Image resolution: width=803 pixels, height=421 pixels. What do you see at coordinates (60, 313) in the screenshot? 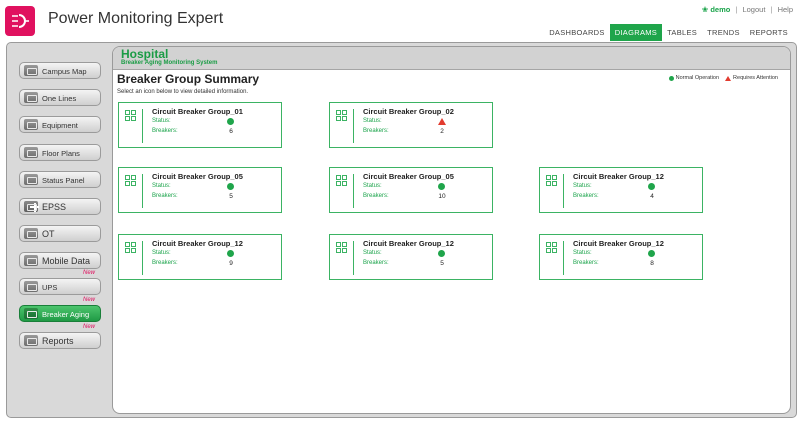
I see `sidebar-item-breaker-aging: Breaker Aging` at bounding box center [60, 313].